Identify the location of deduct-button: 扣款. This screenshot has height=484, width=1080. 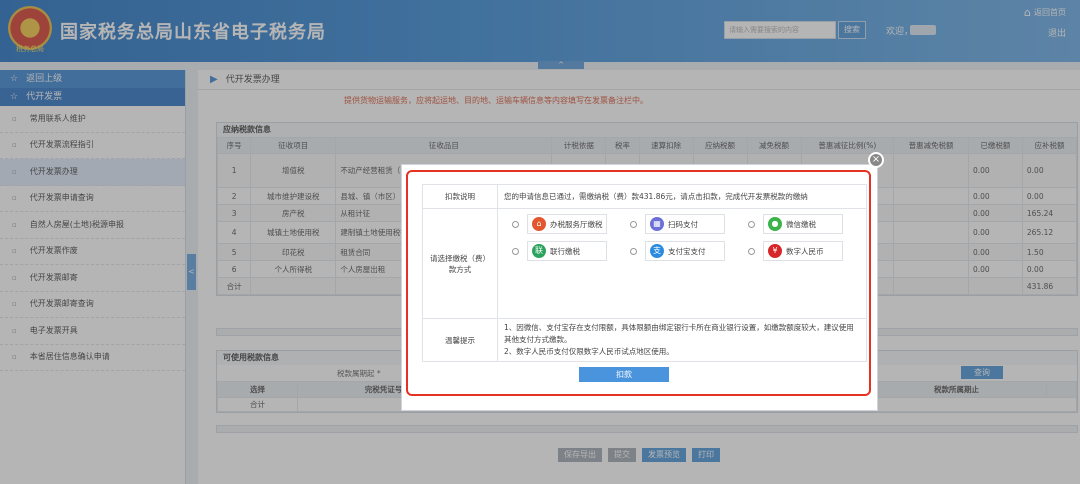
(624, 374).